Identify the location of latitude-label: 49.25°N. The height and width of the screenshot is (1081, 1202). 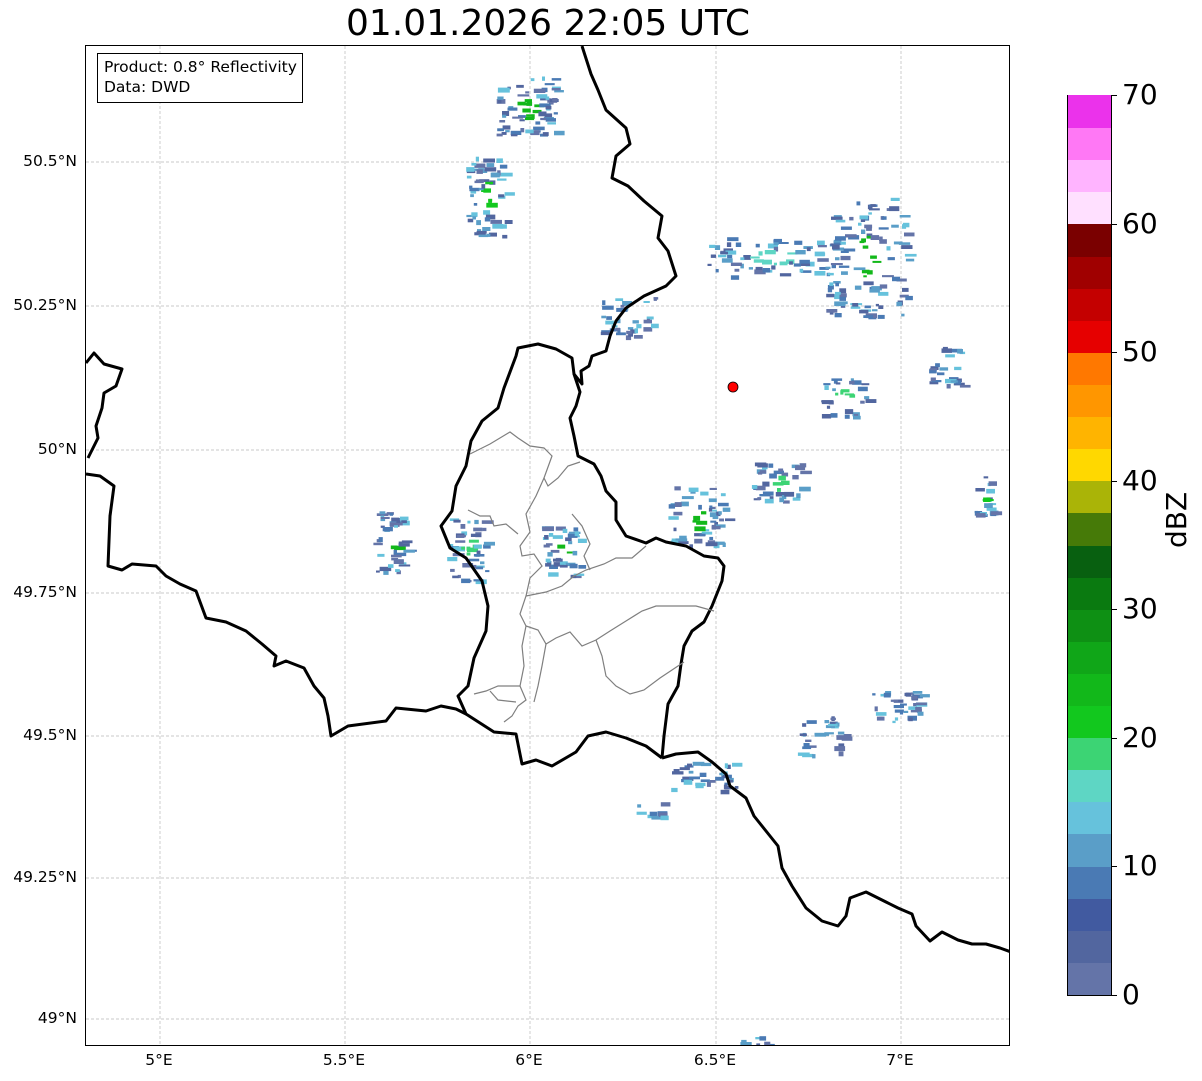
(45, 877).